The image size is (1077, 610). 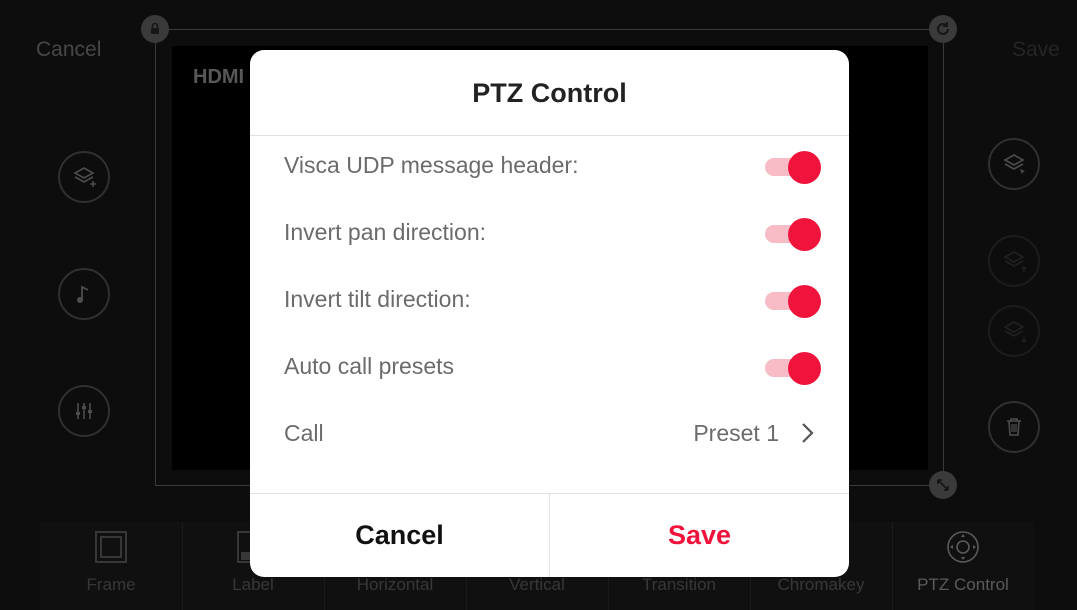 I want to click on setting-row-visca-udp-header: Visca UDP message header:, so click(x=549, y=165).